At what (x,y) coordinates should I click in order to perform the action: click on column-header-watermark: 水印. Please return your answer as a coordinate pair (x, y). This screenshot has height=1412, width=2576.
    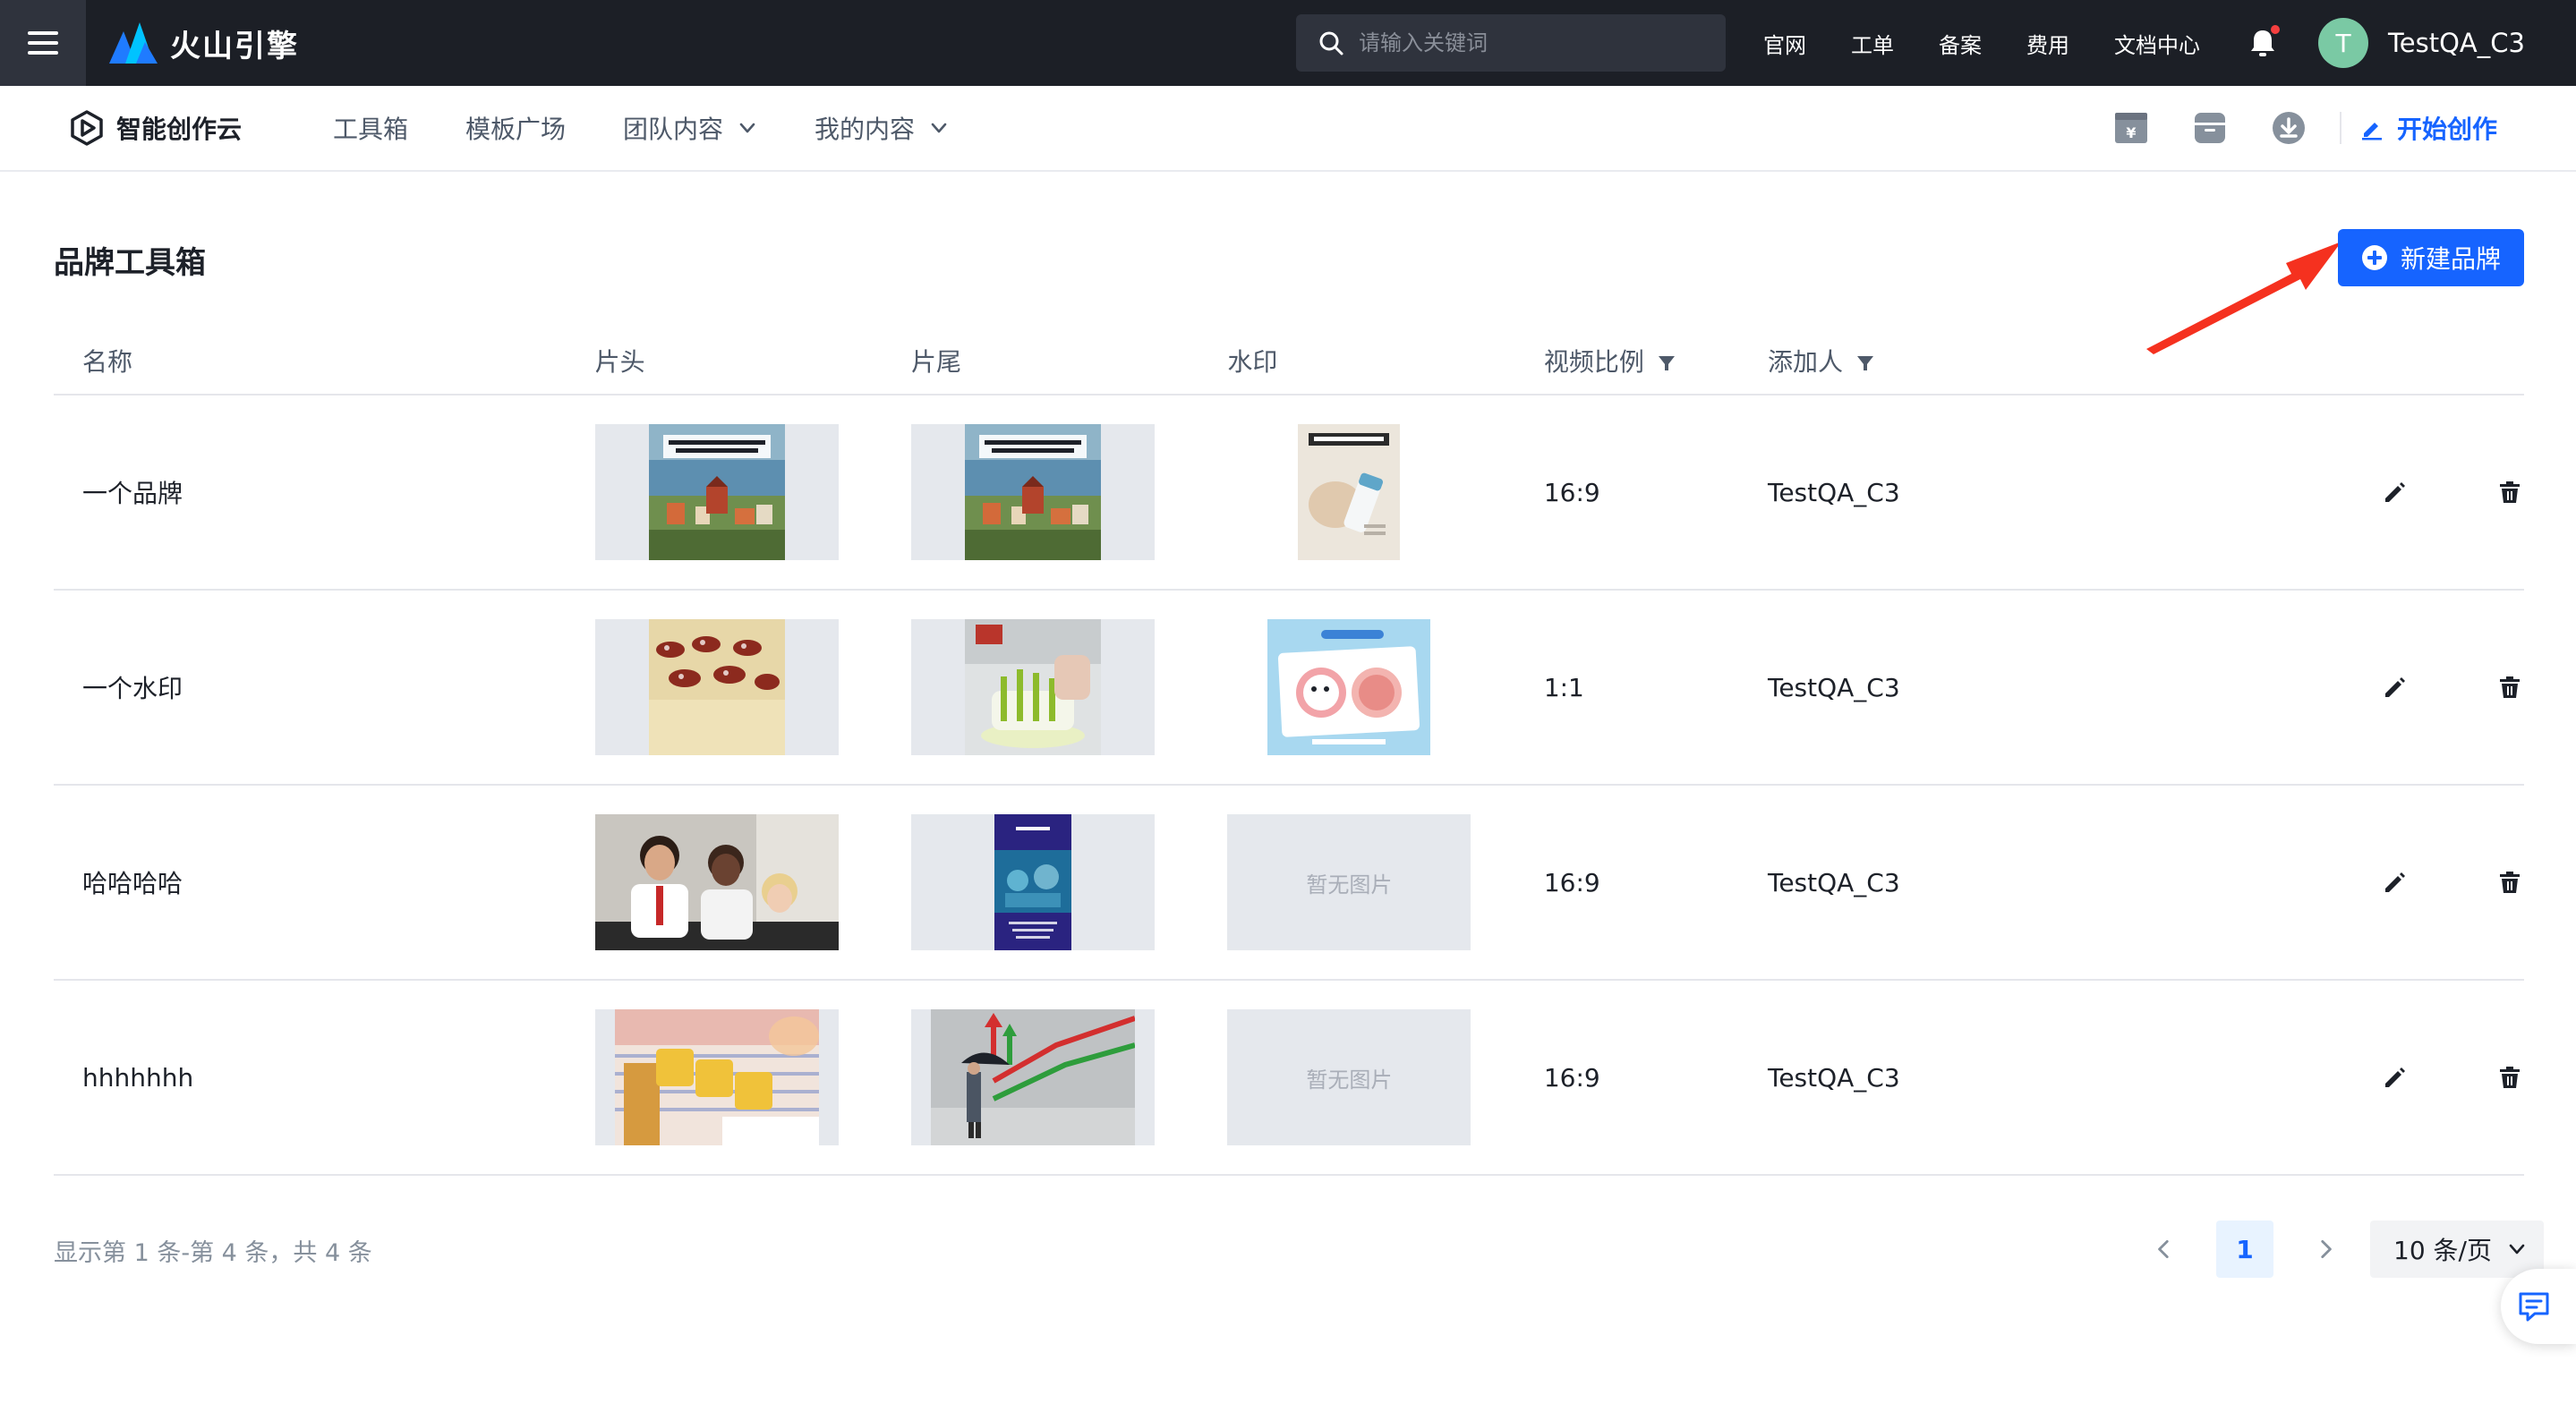
    Looking at the image, I should click on (1385, 361).